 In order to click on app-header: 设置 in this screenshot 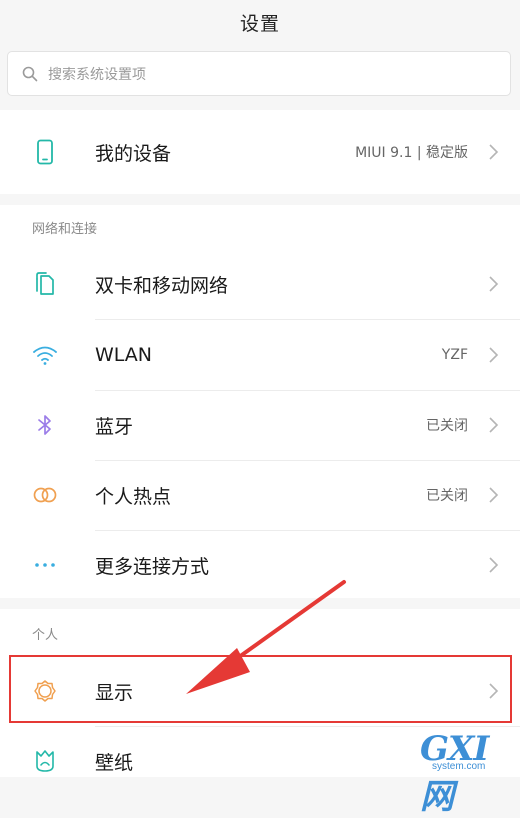, I will do `click(260, 22)`.